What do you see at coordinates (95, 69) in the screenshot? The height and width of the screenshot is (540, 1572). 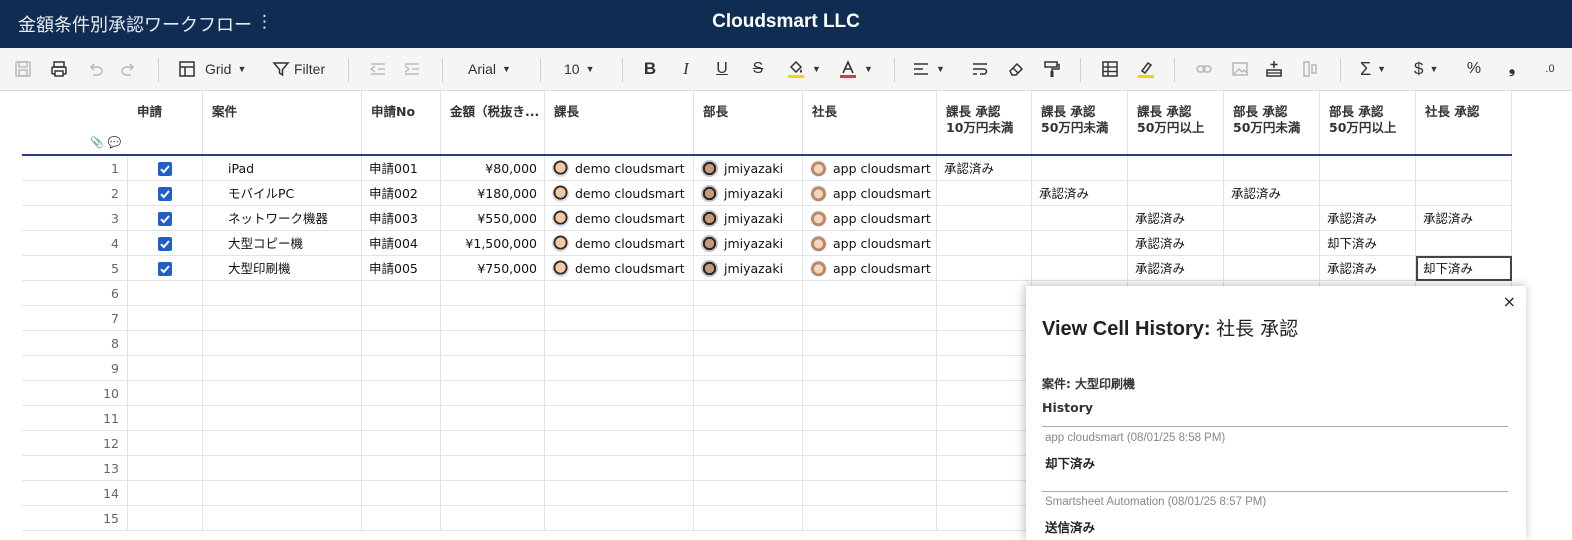 I see `undo-icon` at bounding box center [95, 69].